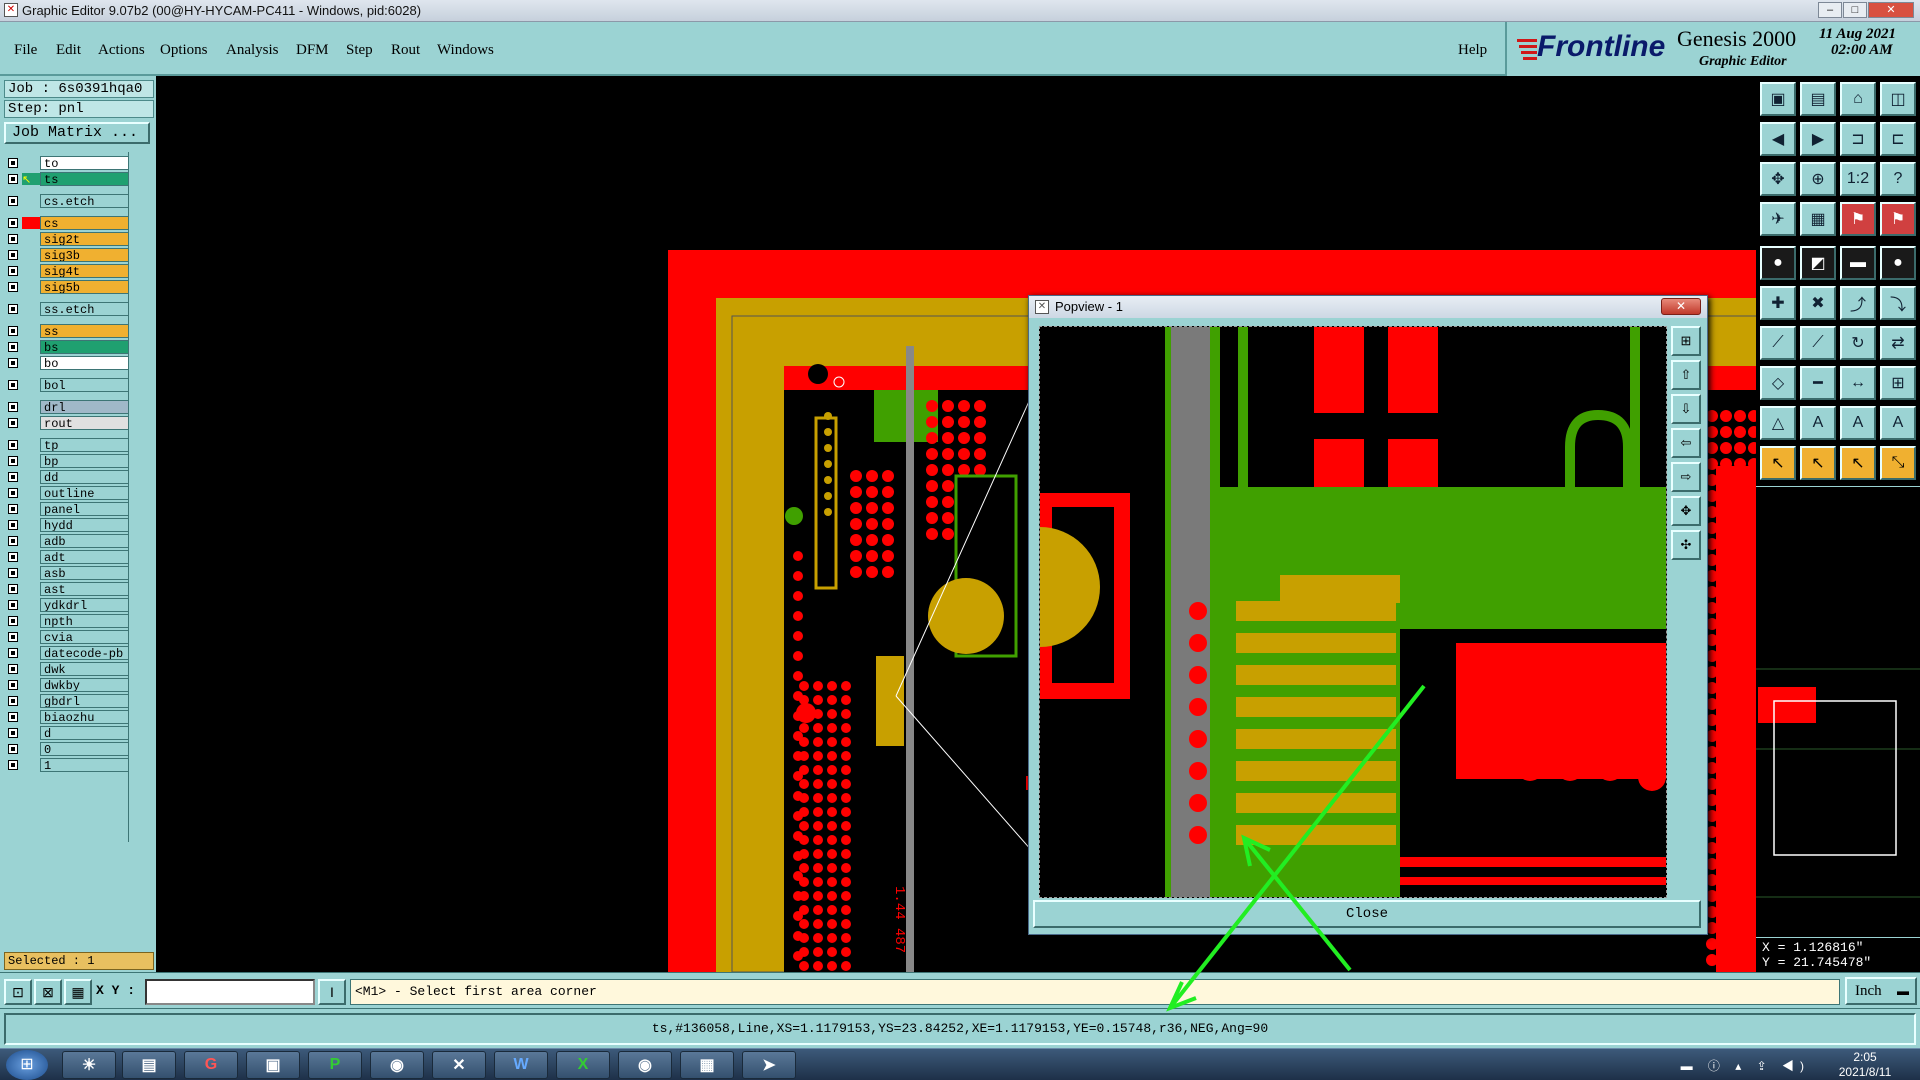 Image resolution: width=1920 pixels, height=1080 pixels. I want to click on text-a3-icon: A, so click(1898, 423).